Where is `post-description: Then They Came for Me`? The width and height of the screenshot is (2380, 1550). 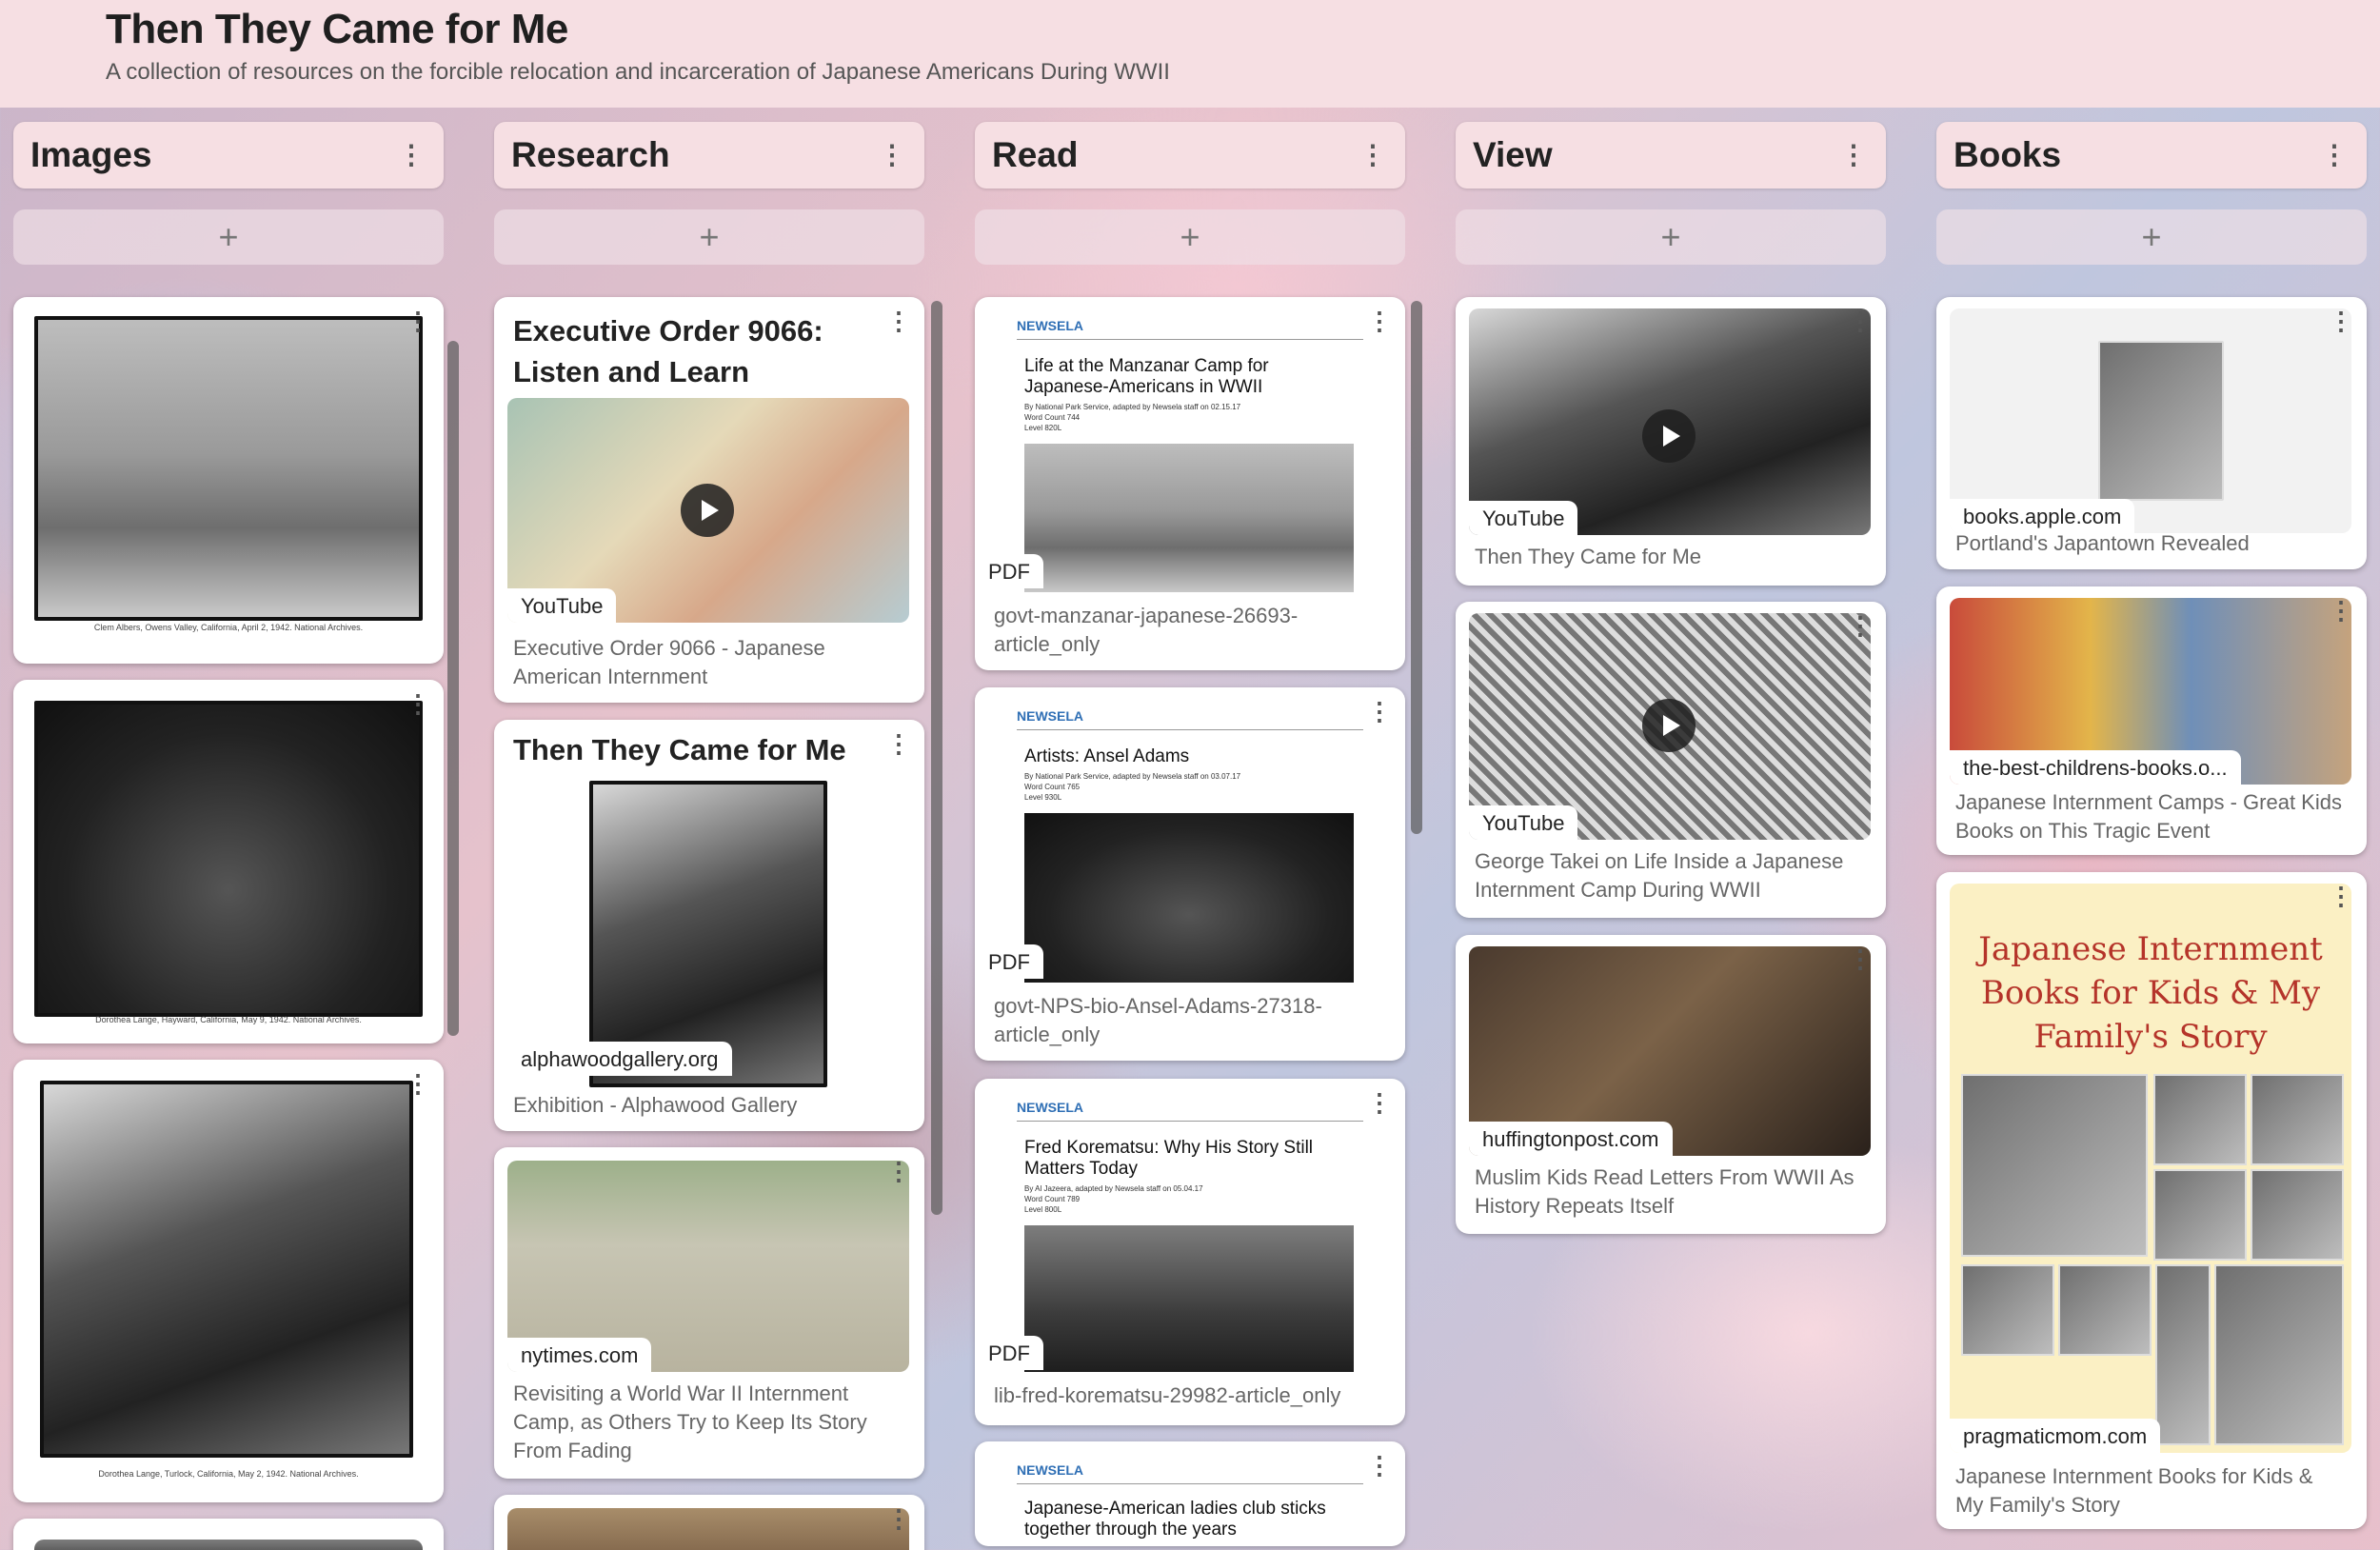
post-description: Then They Came for Me is located at coordinates (1588, 556).